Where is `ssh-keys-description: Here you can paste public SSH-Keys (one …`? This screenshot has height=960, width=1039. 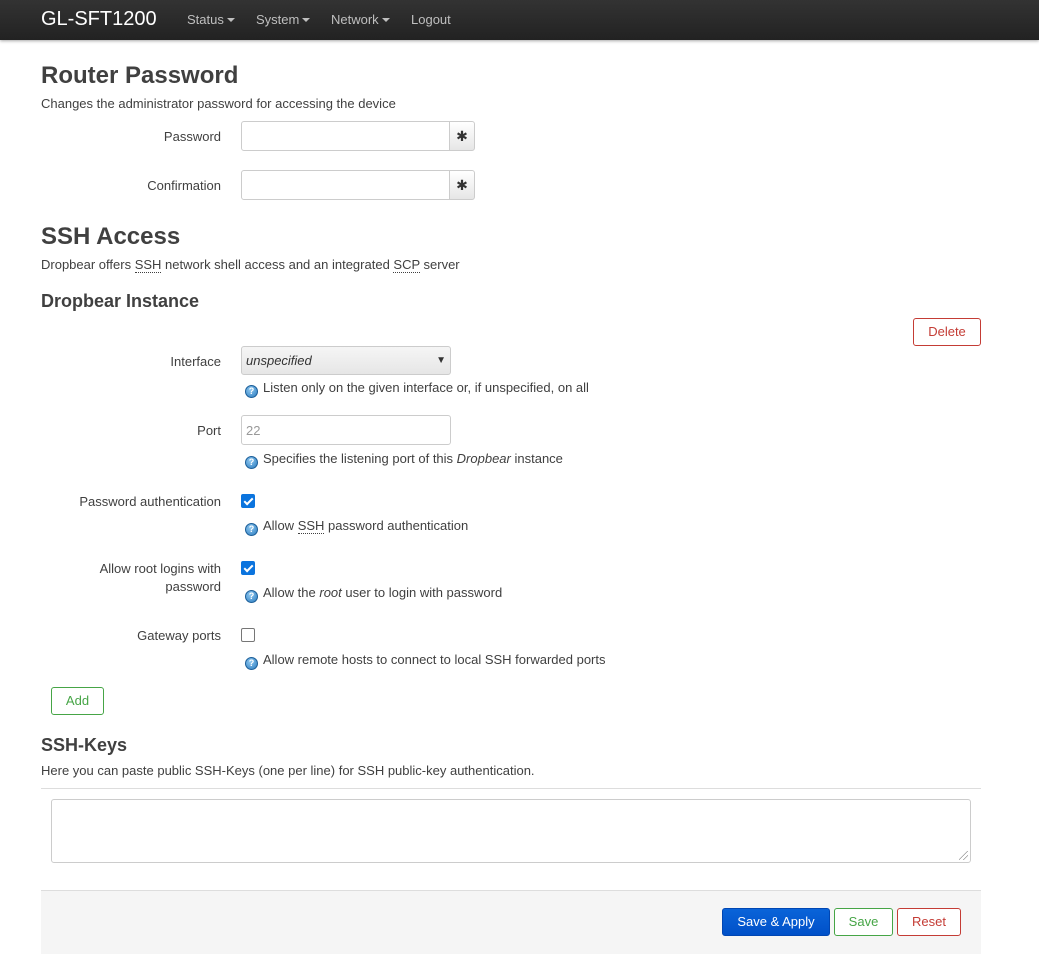
ssh-keys-description: Here you can paste public SSH-Keys (one … is located at coordinates (288, 770).